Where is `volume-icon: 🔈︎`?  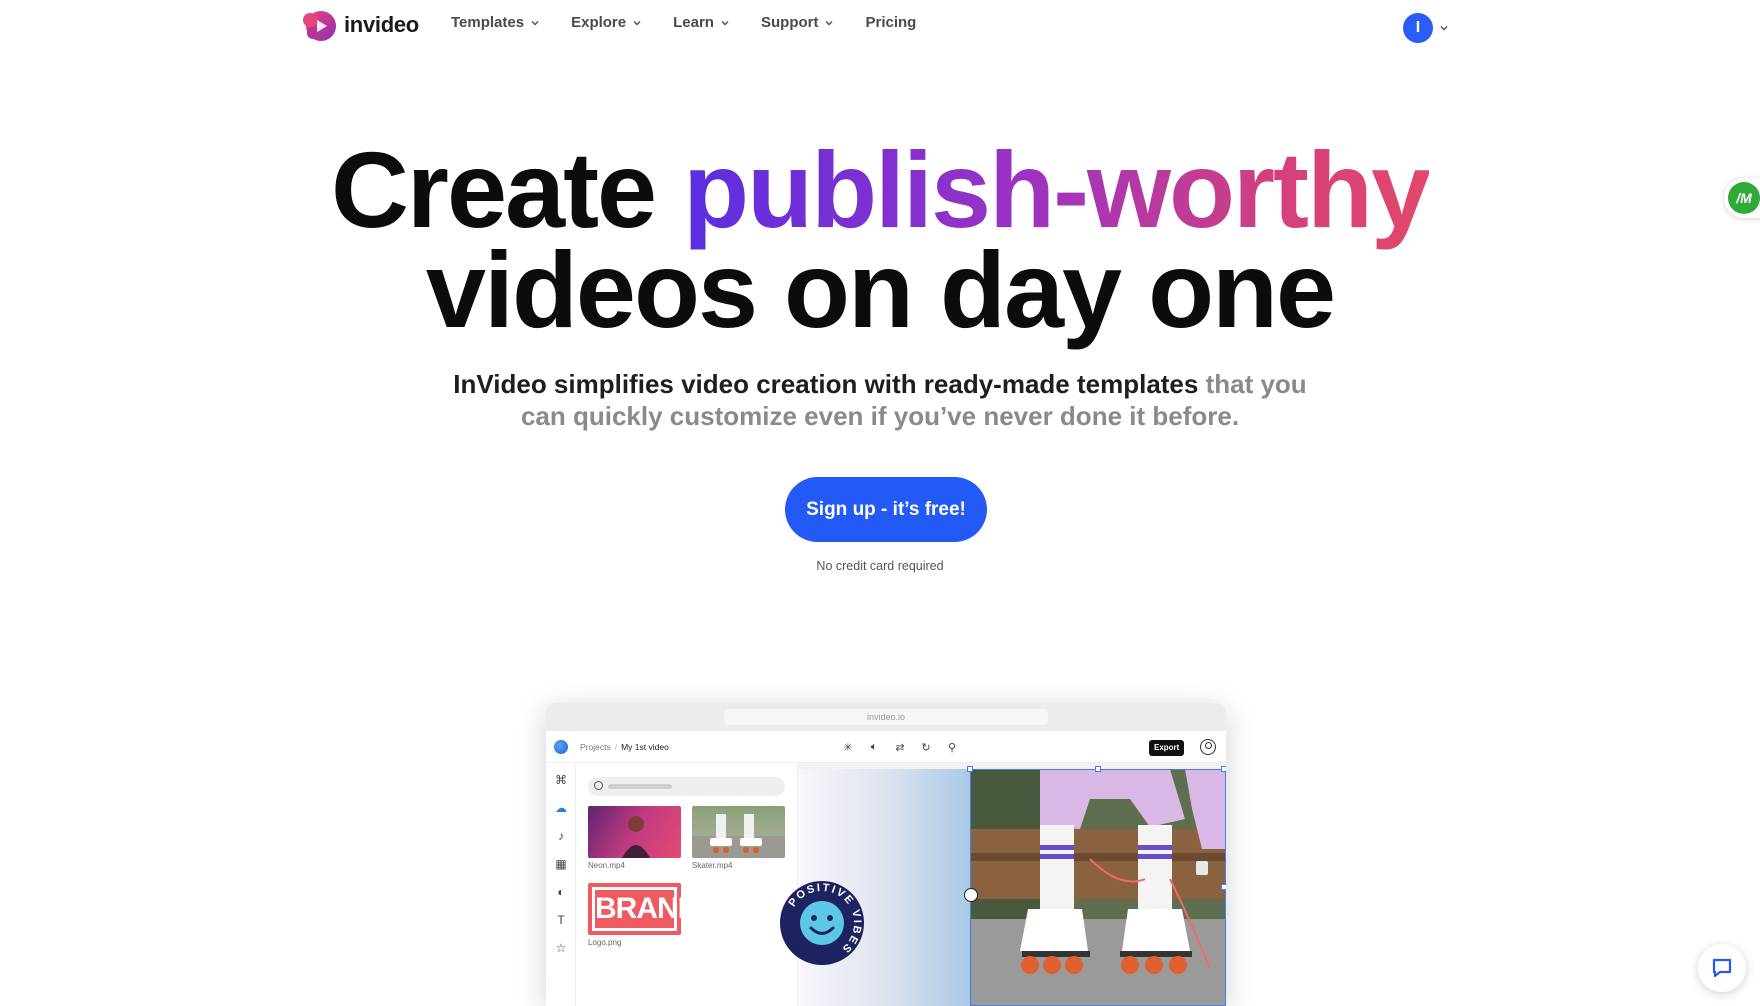 volume-icon: 🔈︎ is located at coordinates (874, 747).